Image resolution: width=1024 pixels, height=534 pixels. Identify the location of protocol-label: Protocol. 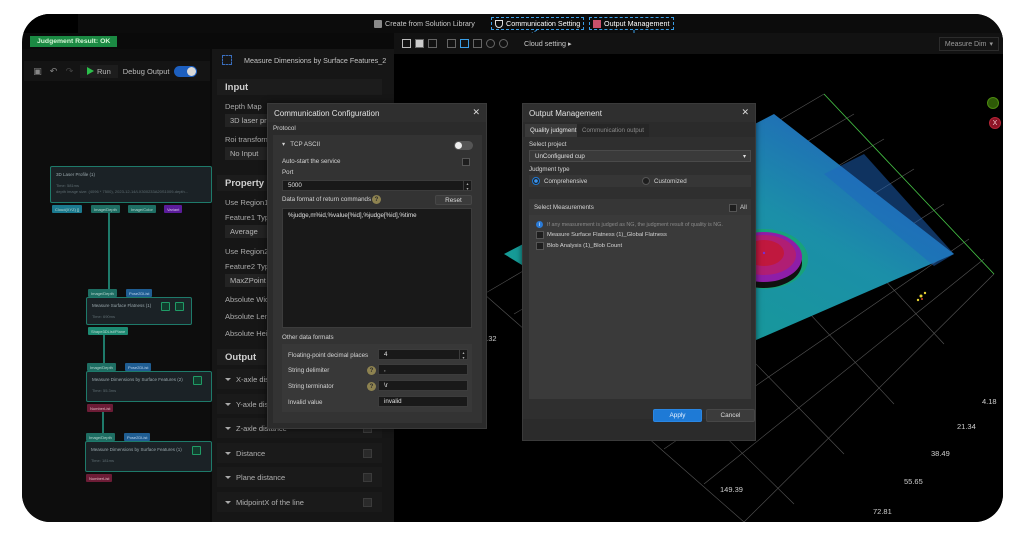
(284, 128).